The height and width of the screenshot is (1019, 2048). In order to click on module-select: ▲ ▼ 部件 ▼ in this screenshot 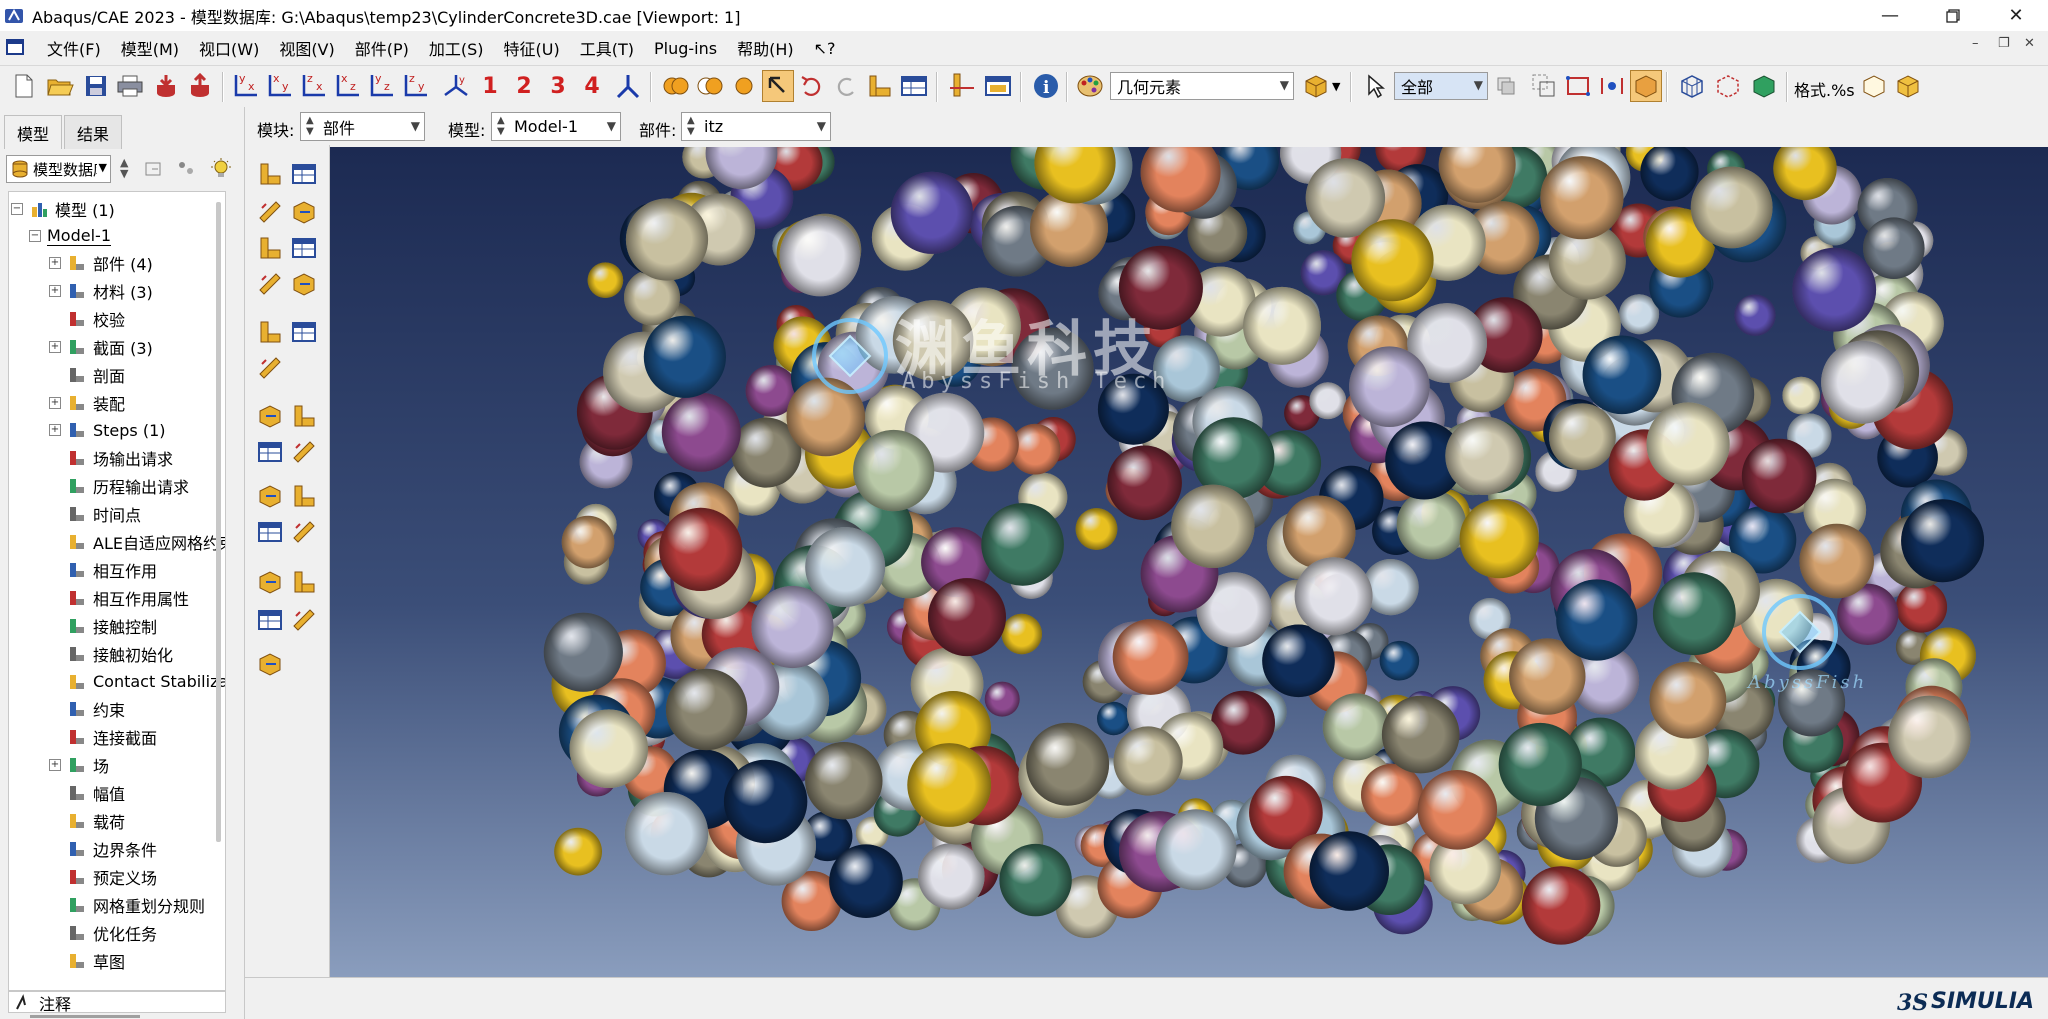, I will do `click(362, 126)`.